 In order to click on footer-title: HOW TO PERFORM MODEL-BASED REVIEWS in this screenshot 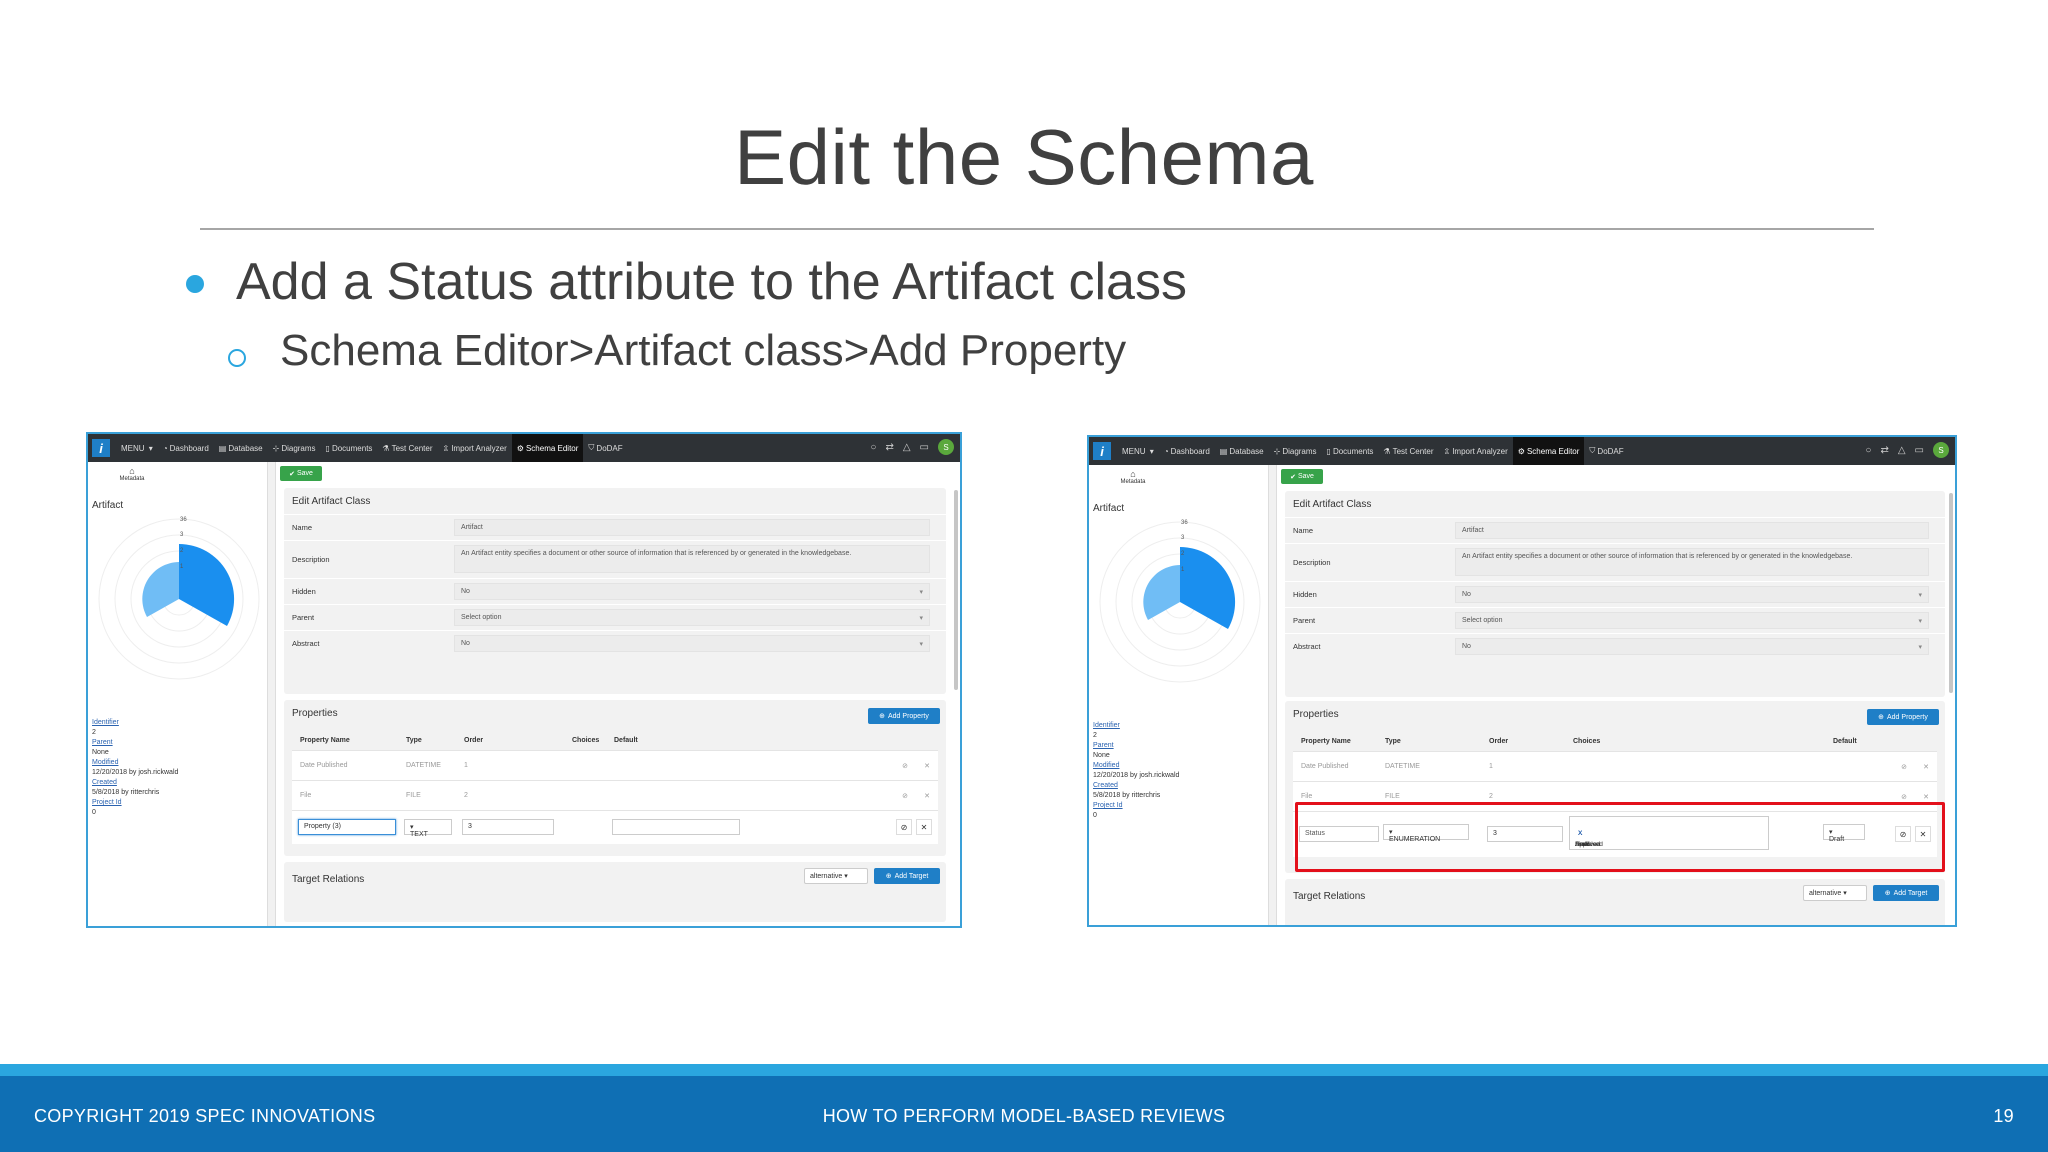, I will do `click(1024, 1116)`.